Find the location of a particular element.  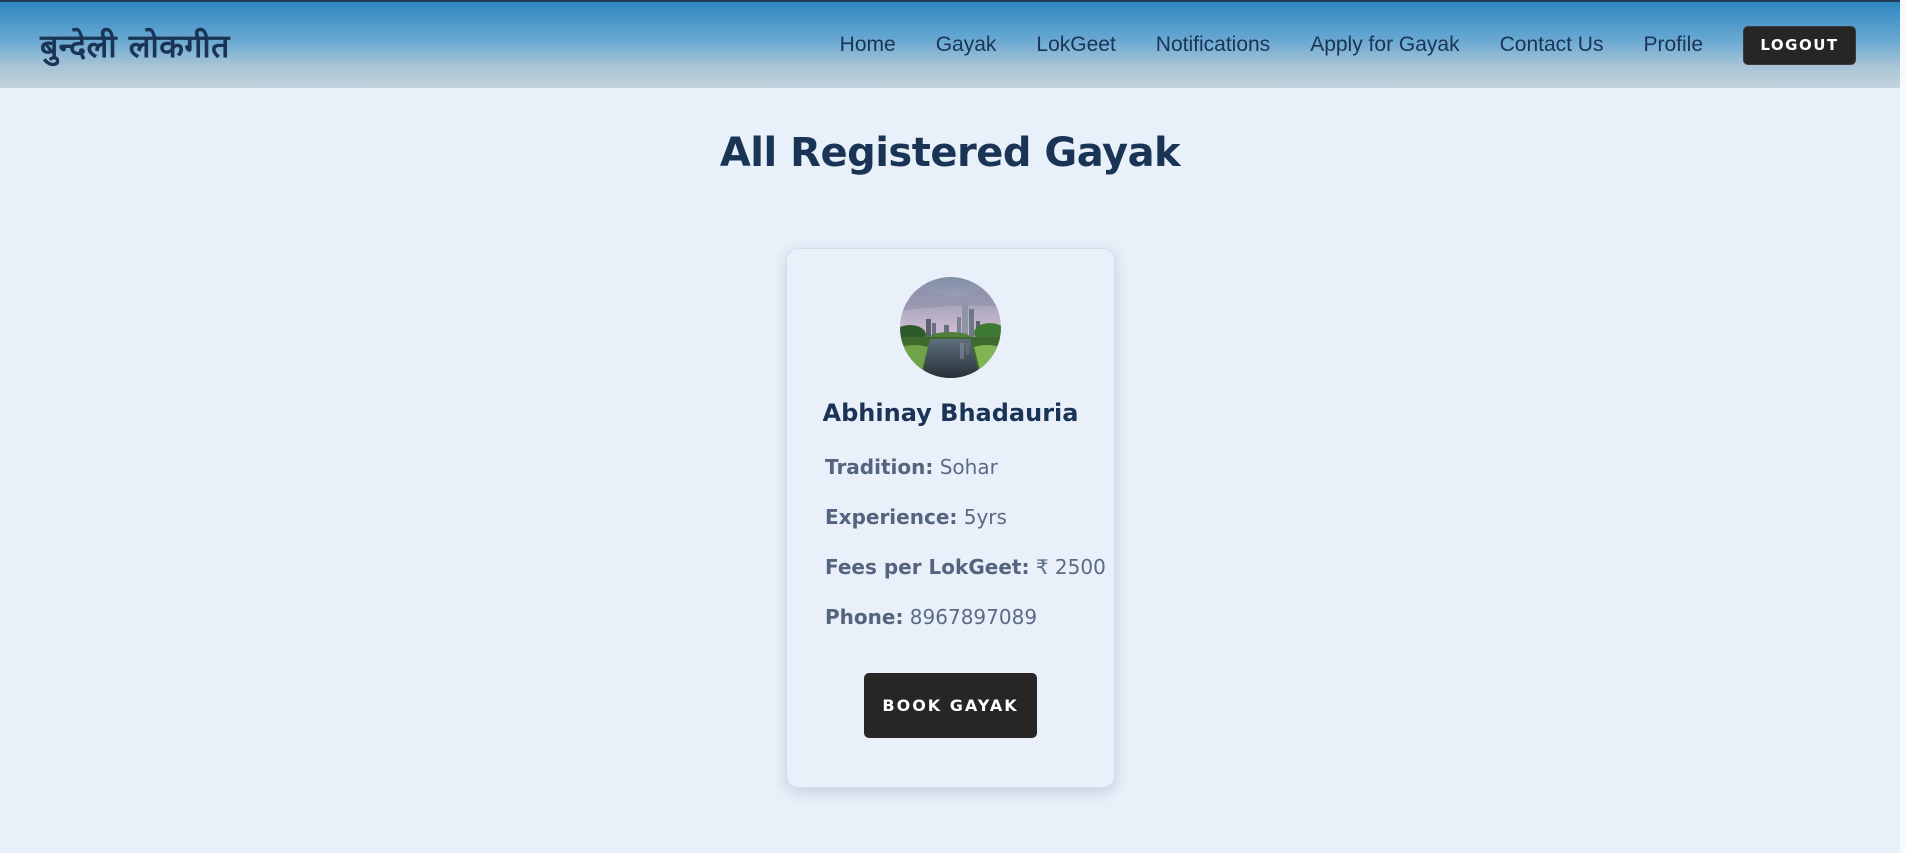

fees-value: ₹ 2500 is located at coordinates (1070, 567).